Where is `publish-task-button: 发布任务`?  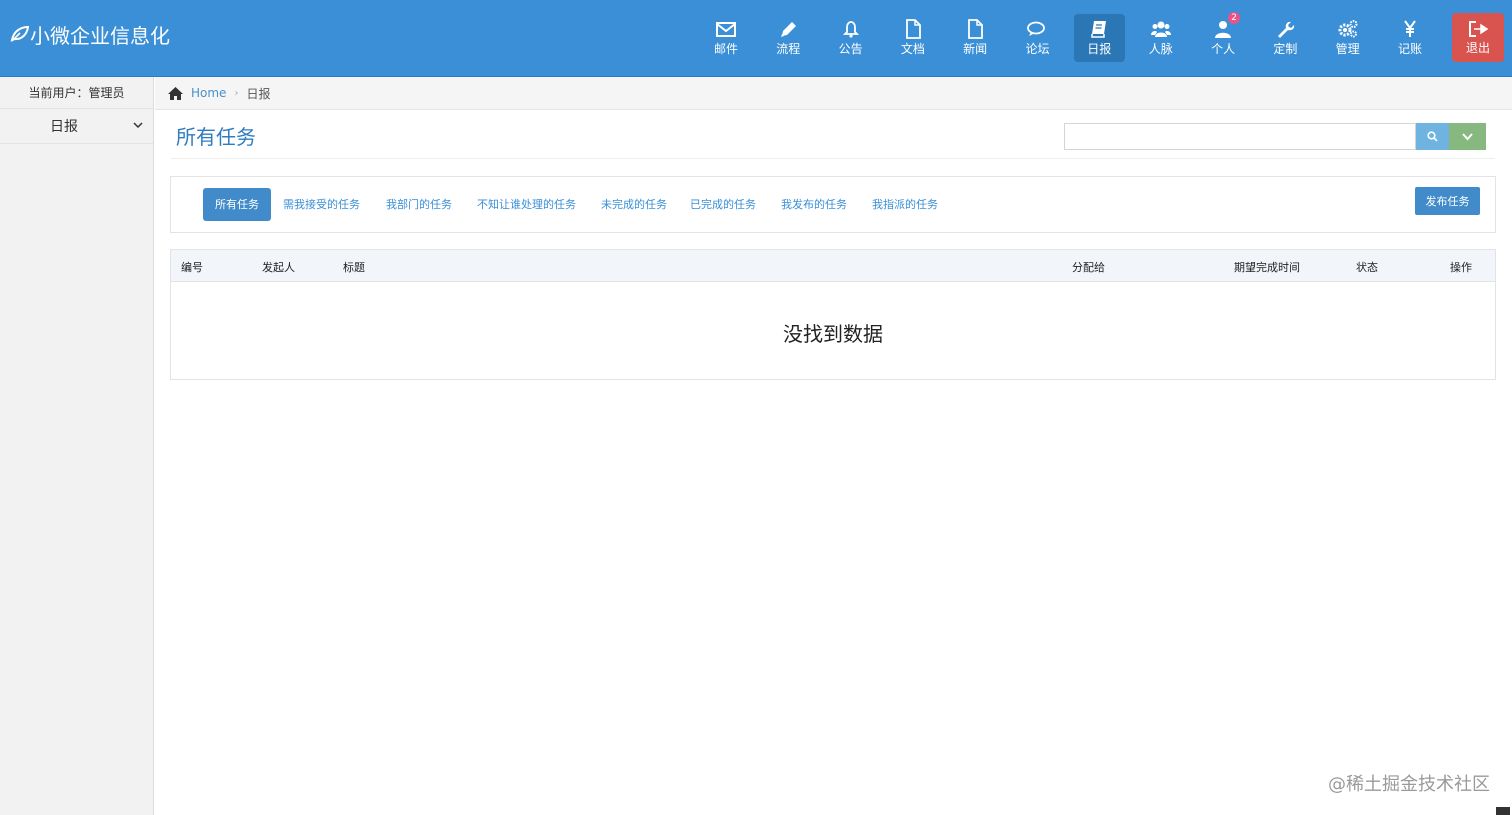 publish-task-button: 发布任务 is located at coordinates (1447, 201).